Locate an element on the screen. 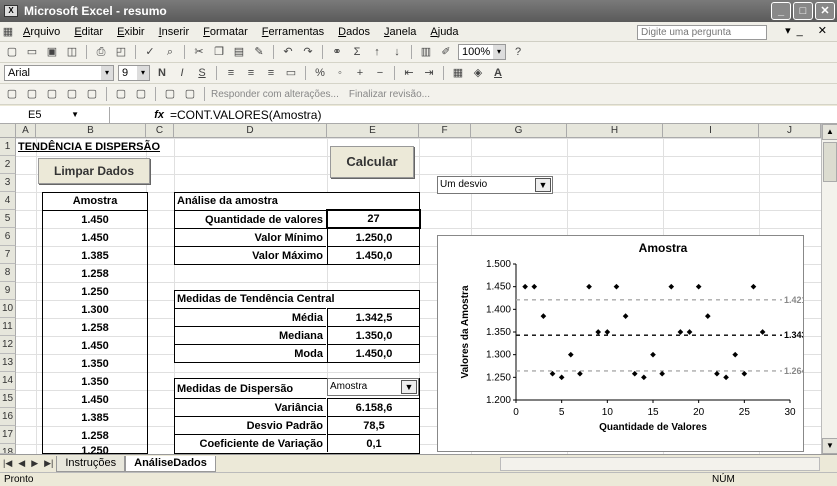  menu-formatar: Formatar is located at coordinates (225, 32).